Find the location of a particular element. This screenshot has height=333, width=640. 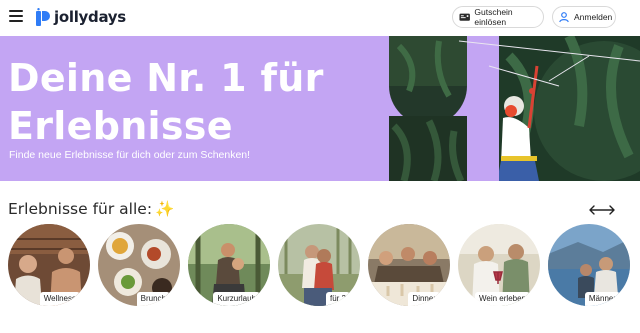

section-title: Erlebnisse für alle: ✨ is located at coordinates (91, 209).